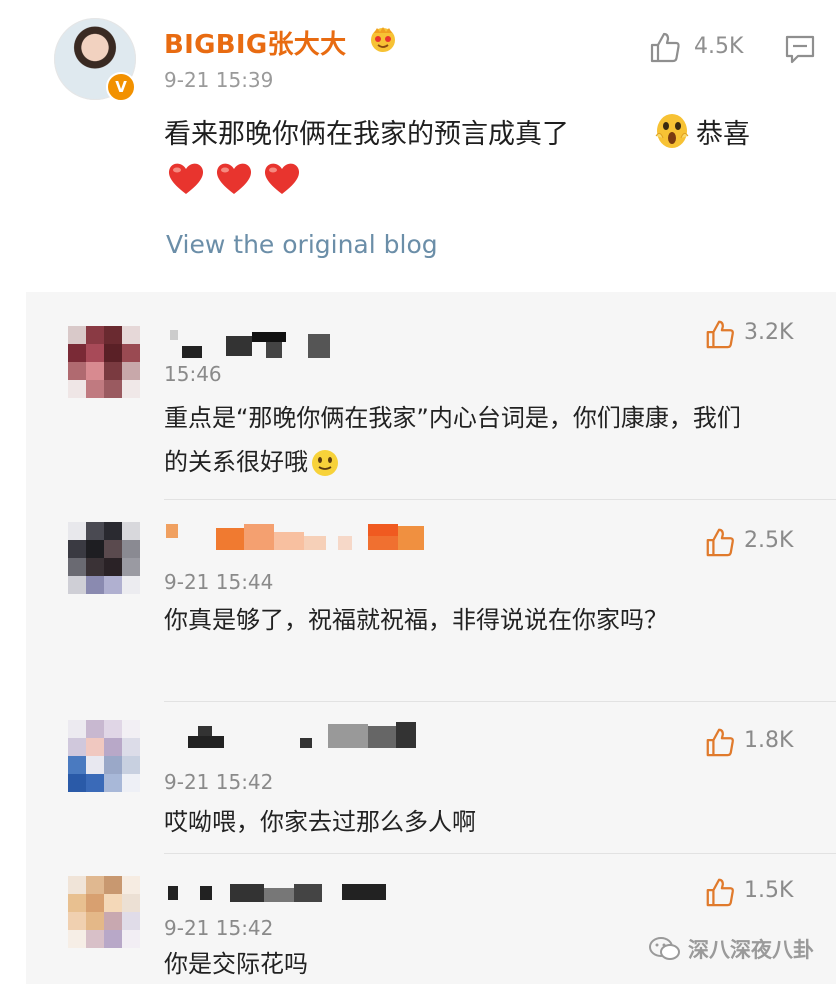 The image size is (836, 986). I want to click on watermark-text: 深八深夜八卦, so click(751, 950).